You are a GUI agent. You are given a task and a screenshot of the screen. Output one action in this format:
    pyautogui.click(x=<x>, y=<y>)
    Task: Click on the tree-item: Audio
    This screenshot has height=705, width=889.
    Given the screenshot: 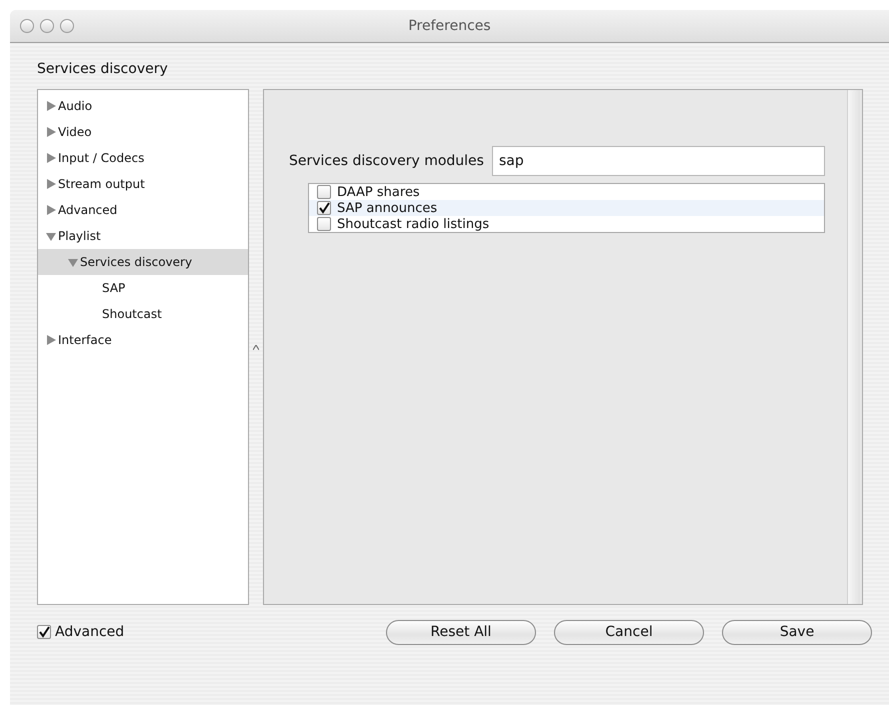 What is the action you would take?
    pyautogui.click(x=143, y=106)
    